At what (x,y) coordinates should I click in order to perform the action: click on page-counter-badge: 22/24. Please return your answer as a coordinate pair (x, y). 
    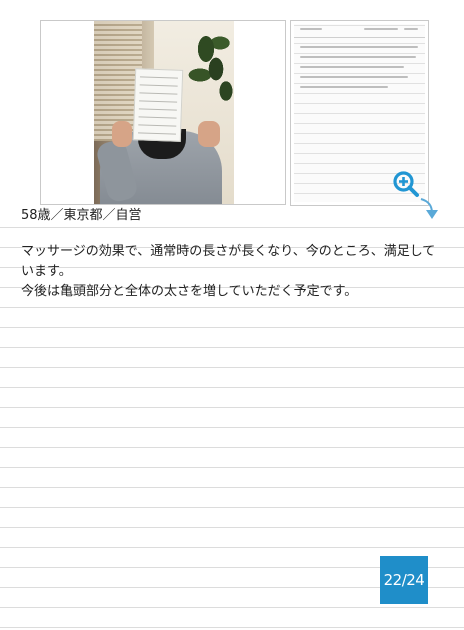
    Looking at the image, I should click on (404, 580).